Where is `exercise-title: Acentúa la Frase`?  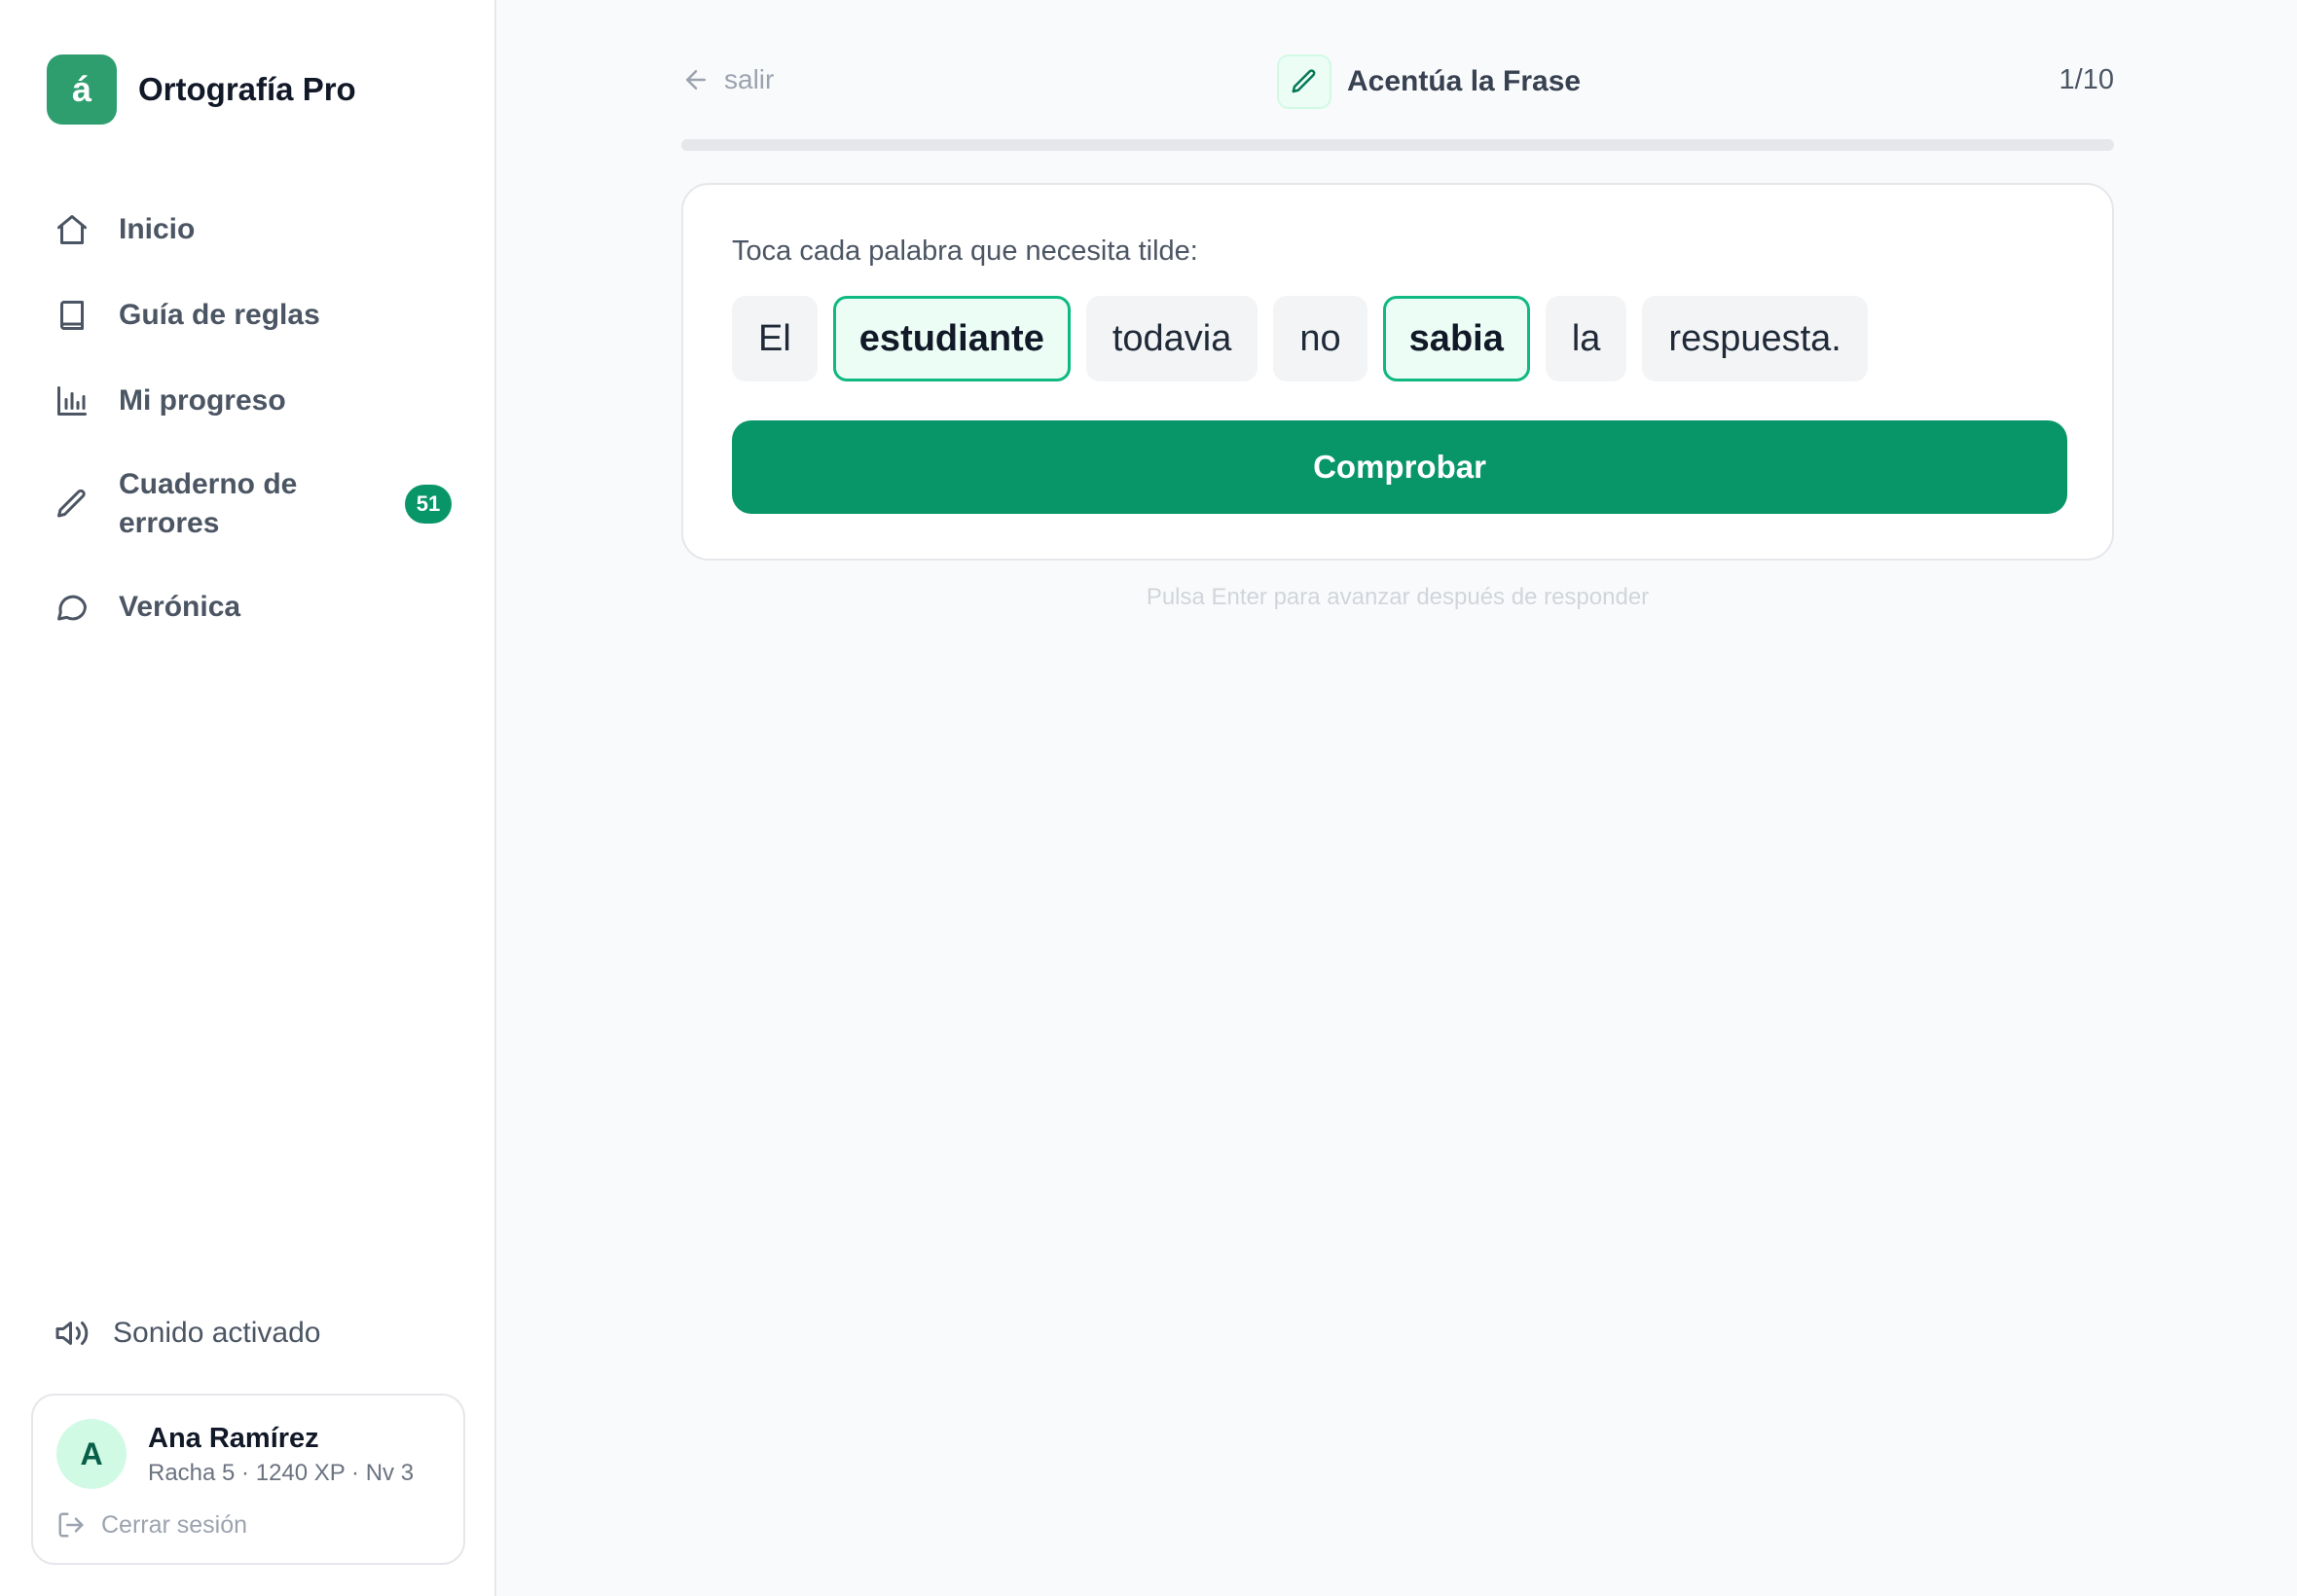 exercise-title: Acentúa la Frase is located at coordinates (1429, 81).